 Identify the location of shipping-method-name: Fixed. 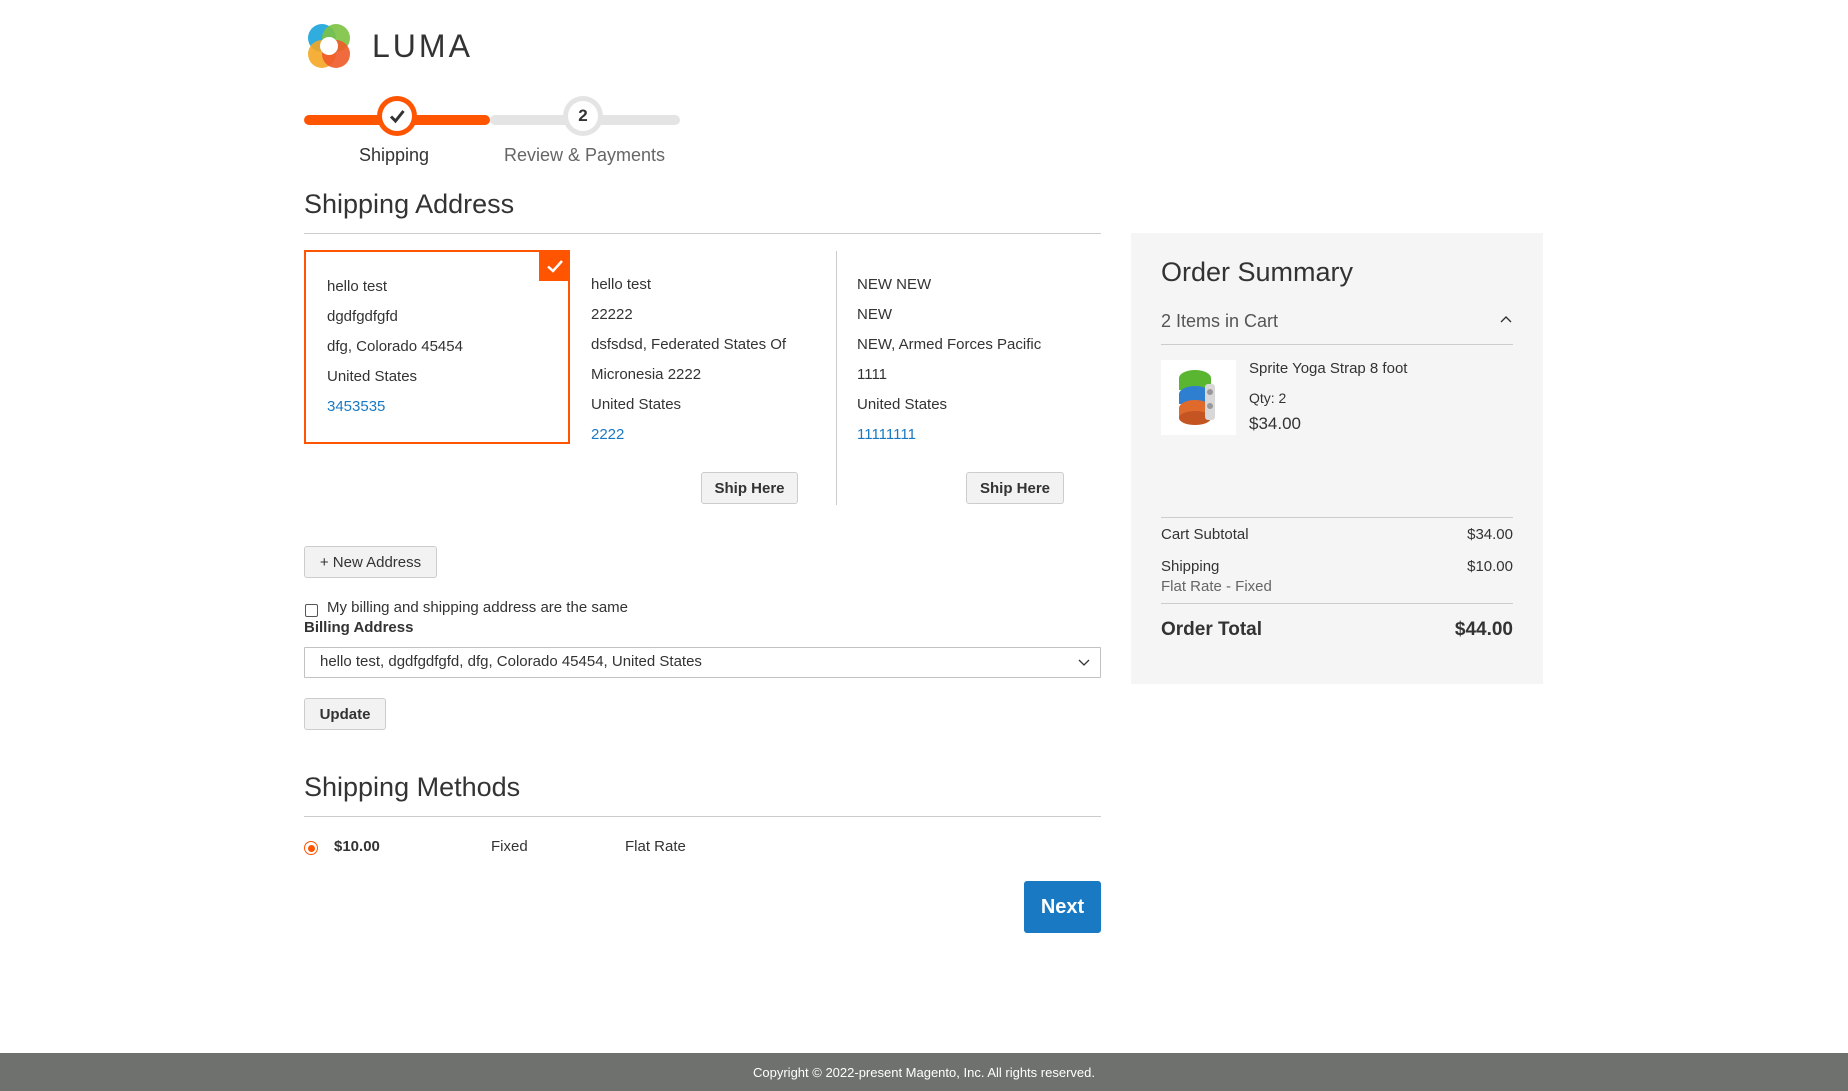
(509, 846).